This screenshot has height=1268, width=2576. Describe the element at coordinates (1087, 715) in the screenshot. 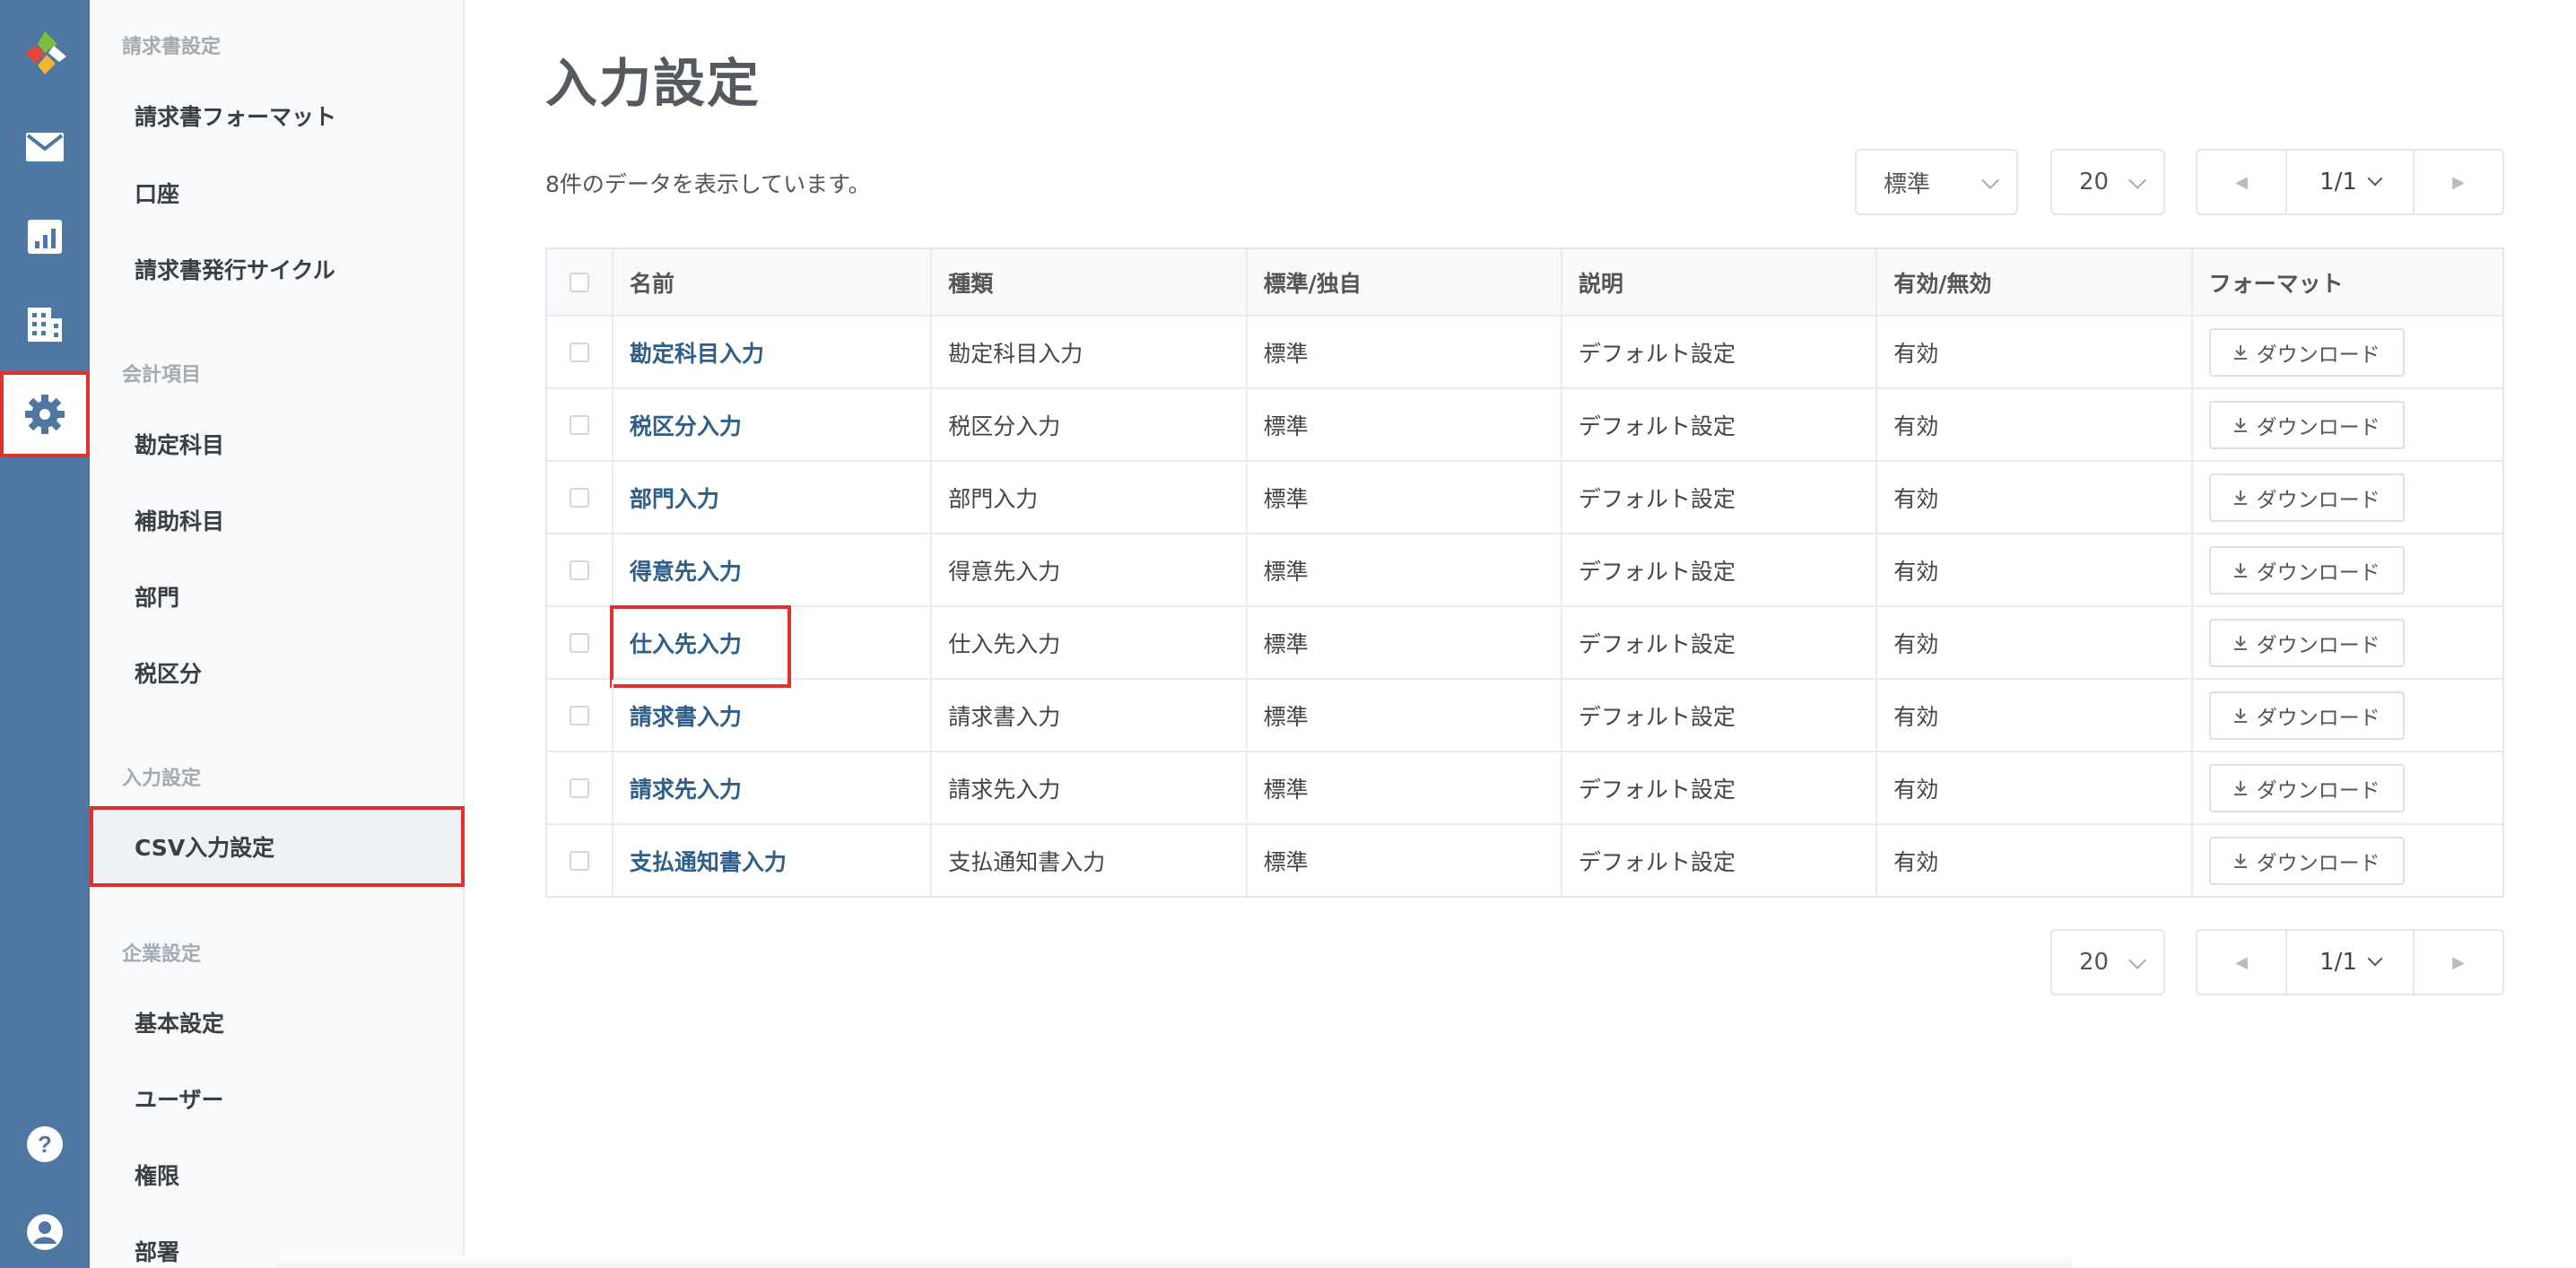

I see `row-type: 請求書入力` at that location.